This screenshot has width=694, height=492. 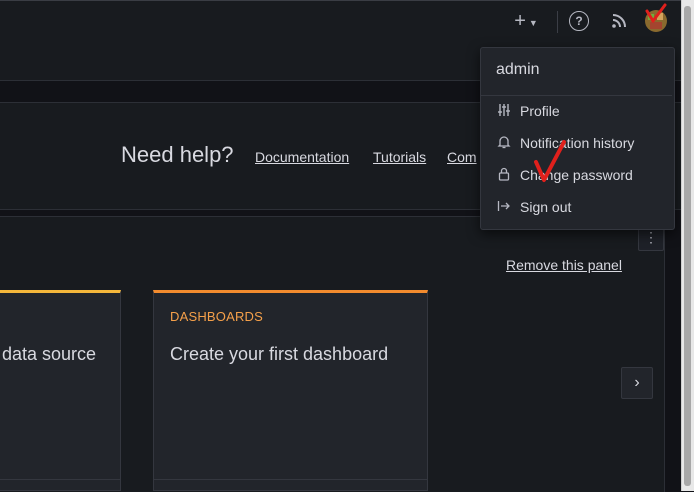 I want to click on menu-username: admin, so click(x=518, y=69).